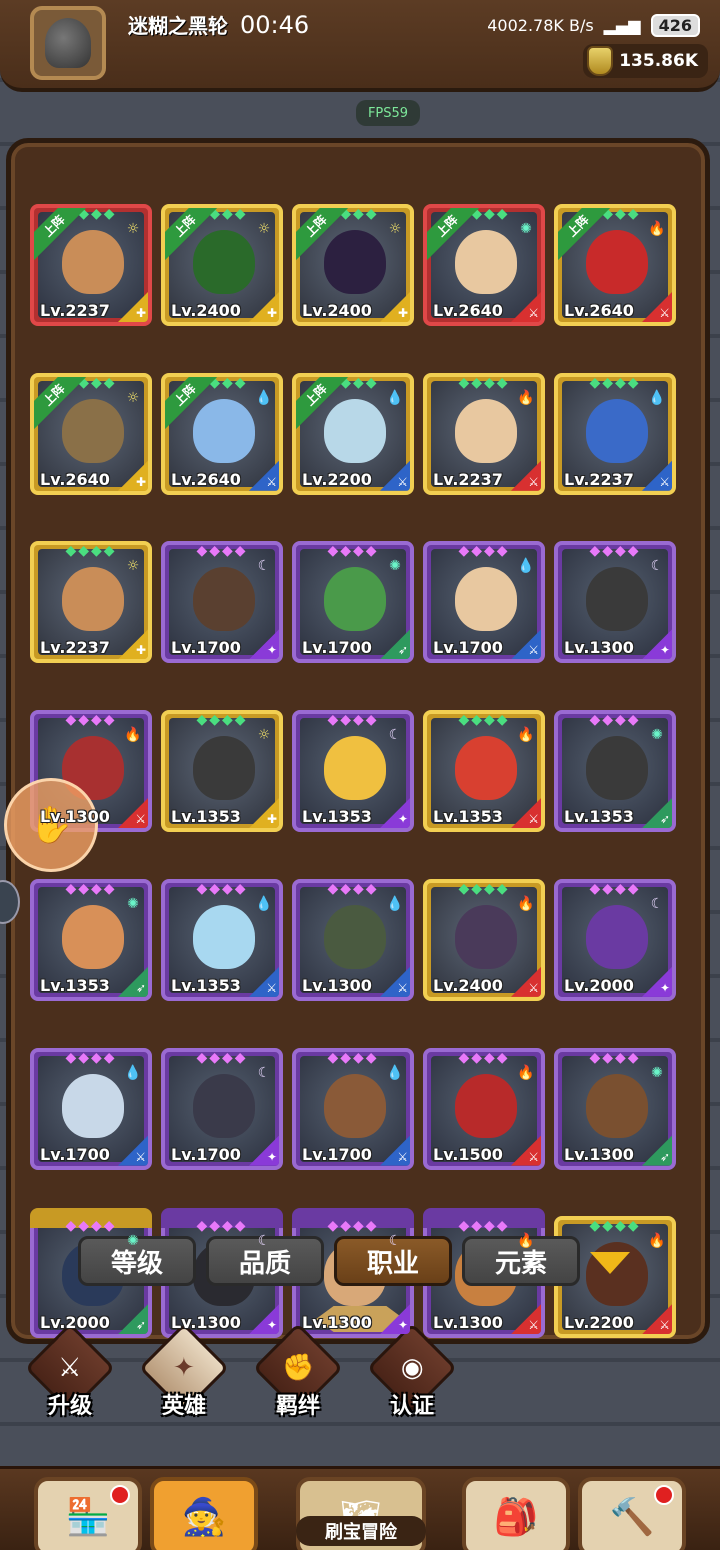 This screenshot has height=1550, width=720. I want to click on hero-card: ◆◆◆◆ ✺ ⚔ Lv.2640 上阵, so click(484, 265).